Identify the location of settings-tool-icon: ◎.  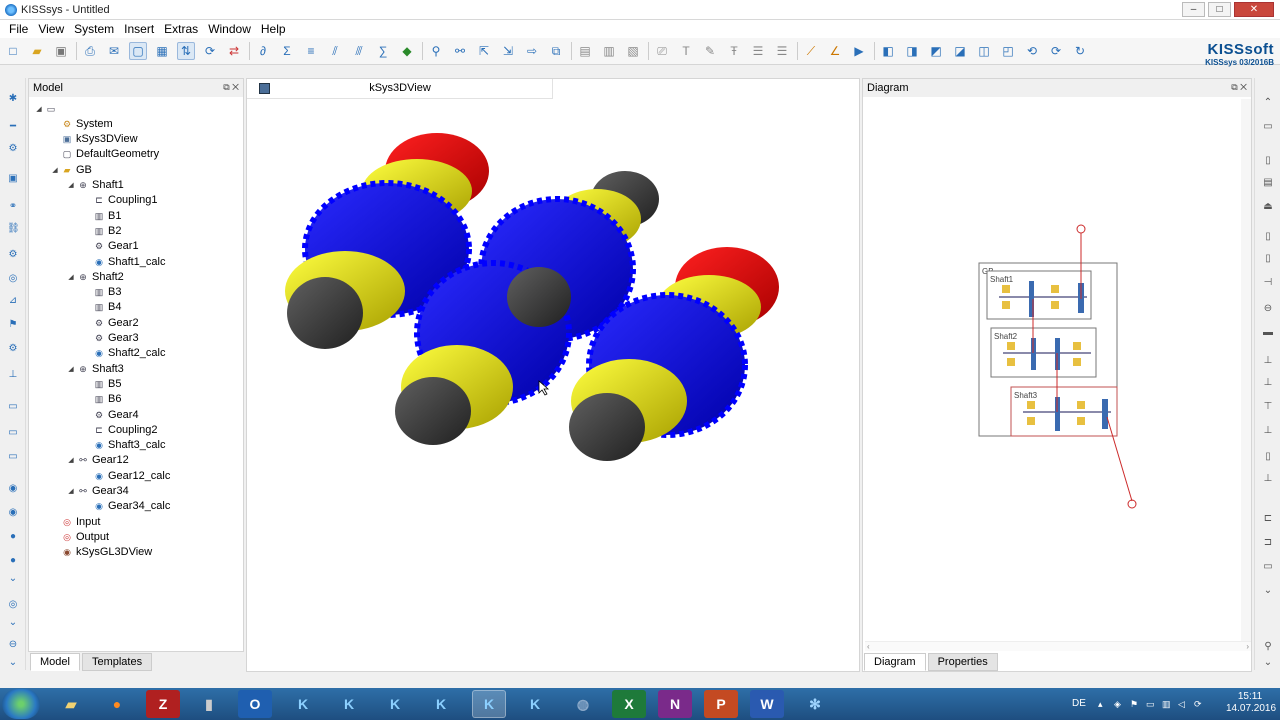
(13, 605).